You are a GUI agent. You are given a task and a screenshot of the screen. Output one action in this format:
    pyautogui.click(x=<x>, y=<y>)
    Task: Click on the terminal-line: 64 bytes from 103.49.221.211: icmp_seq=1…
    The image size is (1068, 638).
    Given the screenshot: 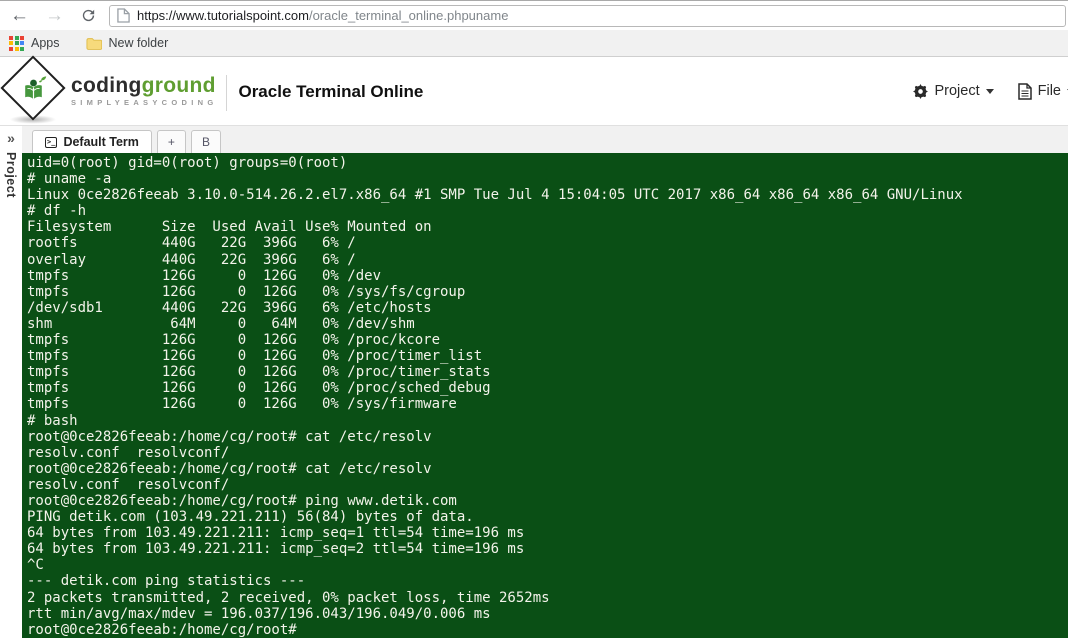 What is the action you would take?
    pyautogui.click(x=276, y=533)
    